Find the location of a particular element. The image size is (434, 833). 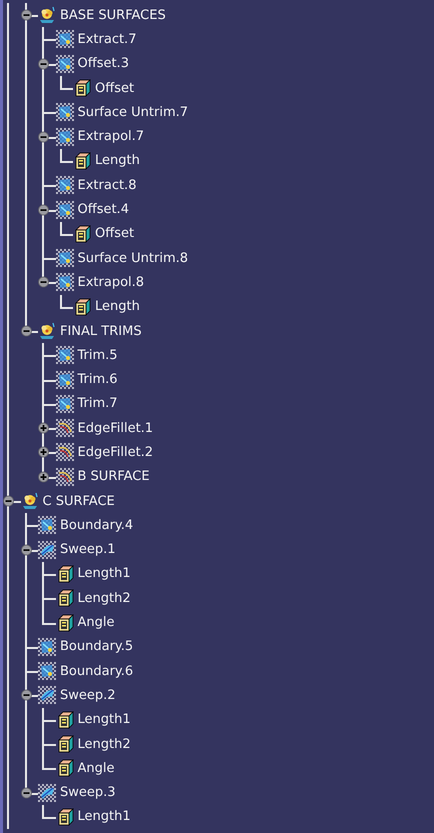

tree-item-label: Surface Untrim.7 is located at coordinates (133, 112).